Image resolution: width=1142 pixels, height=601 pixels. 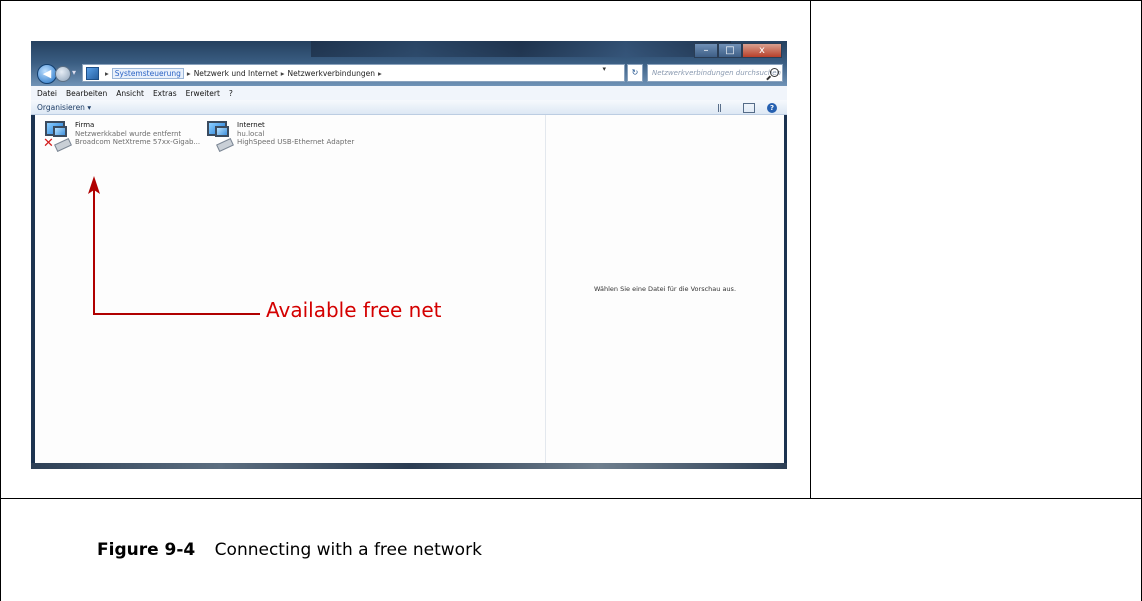 What do you see at coordinates (176, 251) in the screenshot?
I see `arrow-line` at bounding box center [176, 251].